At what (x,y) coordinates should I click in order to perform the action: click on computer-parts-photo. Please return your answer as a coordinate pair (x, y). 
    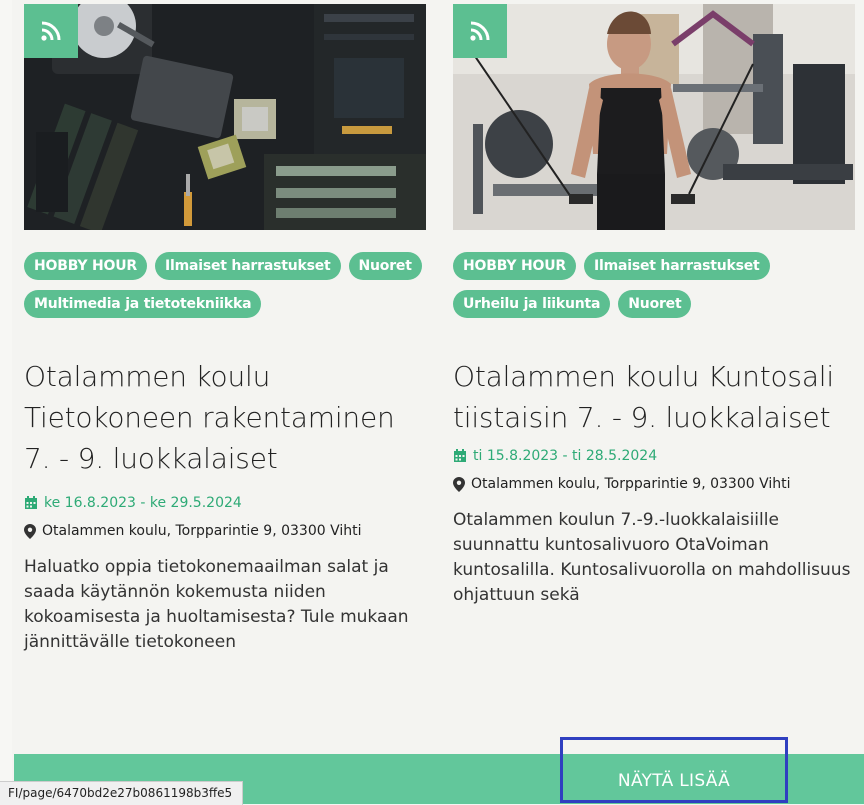
    Looking at the image, I should click on (225, 117).